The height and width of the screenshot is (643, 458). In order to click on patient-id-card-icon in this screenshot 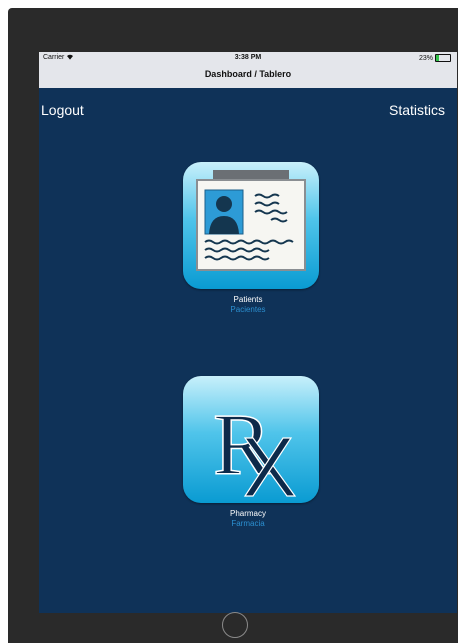, I will do `click(251, 220)`.